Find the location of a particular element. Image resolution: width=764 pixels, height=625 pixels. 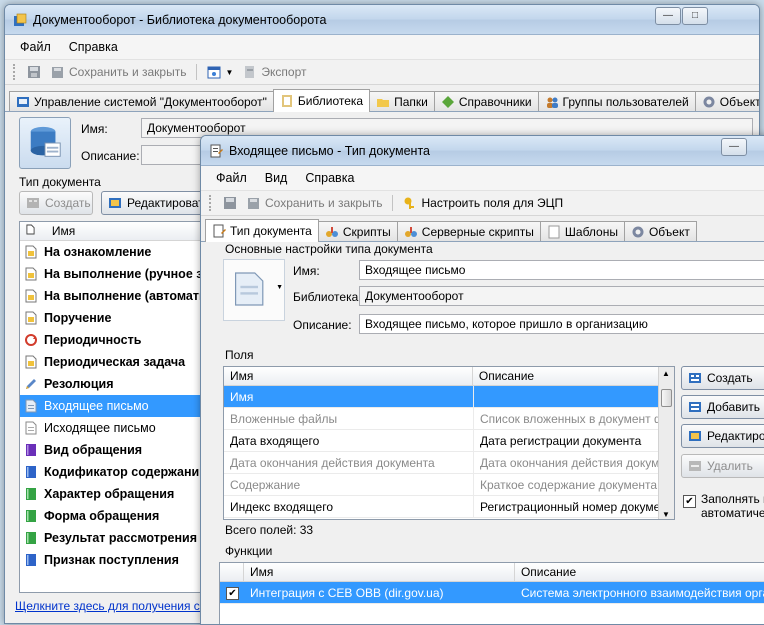

function-row-name: Интеграция с СЕВ ОВВ (dir.gov.ua) is located at coordinates (346, 592).